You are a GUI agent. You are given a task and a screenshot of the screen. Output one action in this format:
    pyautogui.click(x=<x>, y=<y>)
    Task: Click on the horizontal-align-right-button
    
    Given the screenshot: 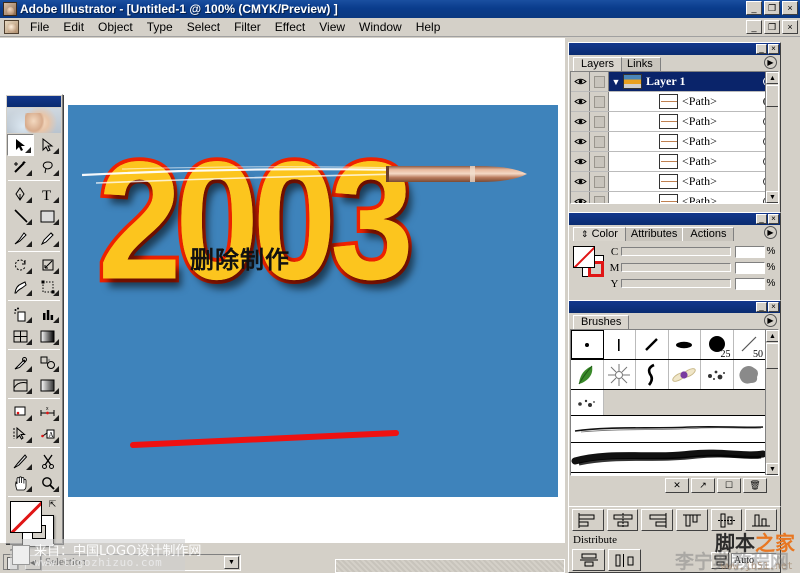 What is the action you would take?
    pyautogui.click(x=657, y=520)
    